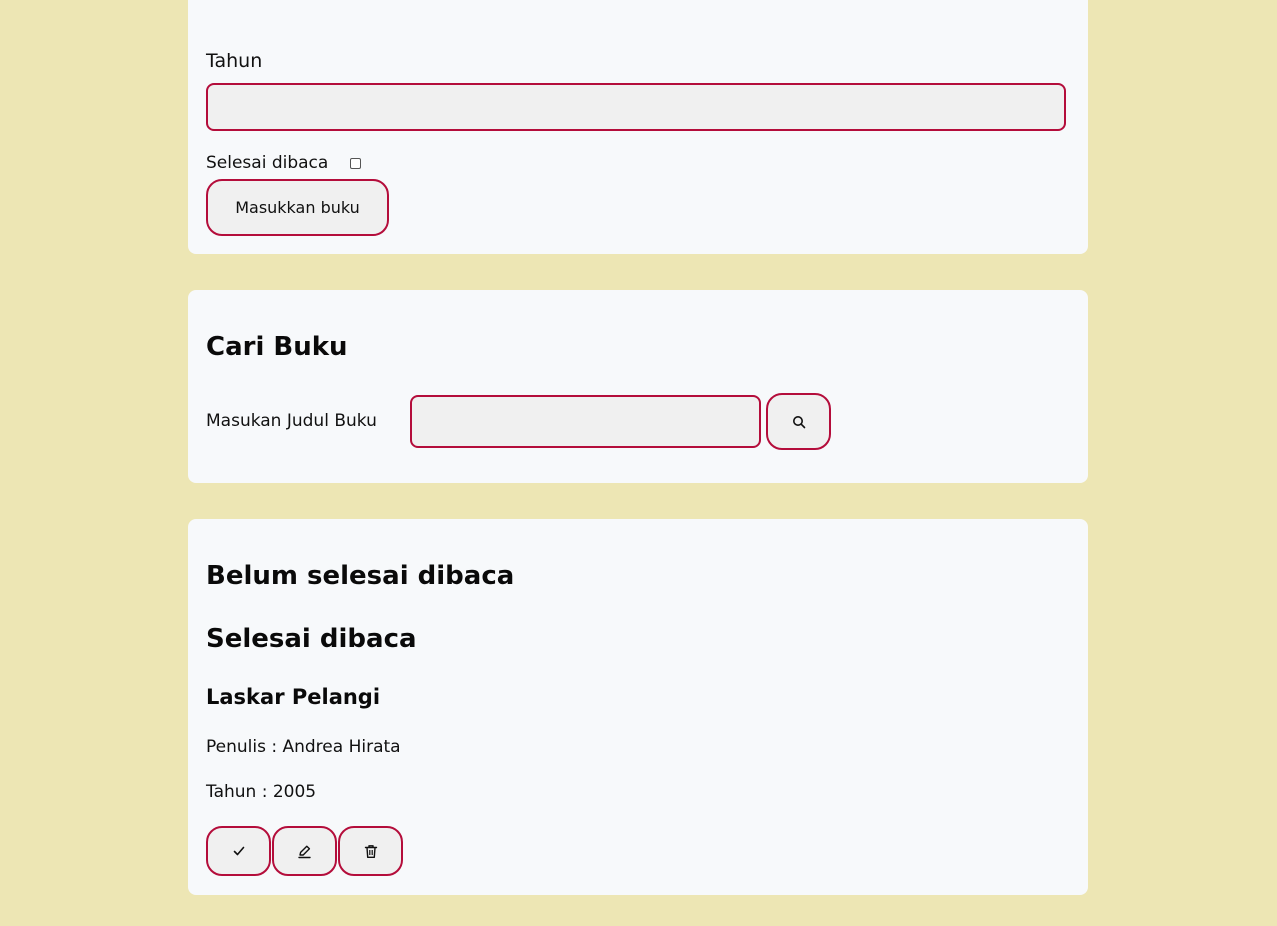 The width and height of the screenshot is (1277, 926). I want to click on pencil-icon, so click(304, 851).